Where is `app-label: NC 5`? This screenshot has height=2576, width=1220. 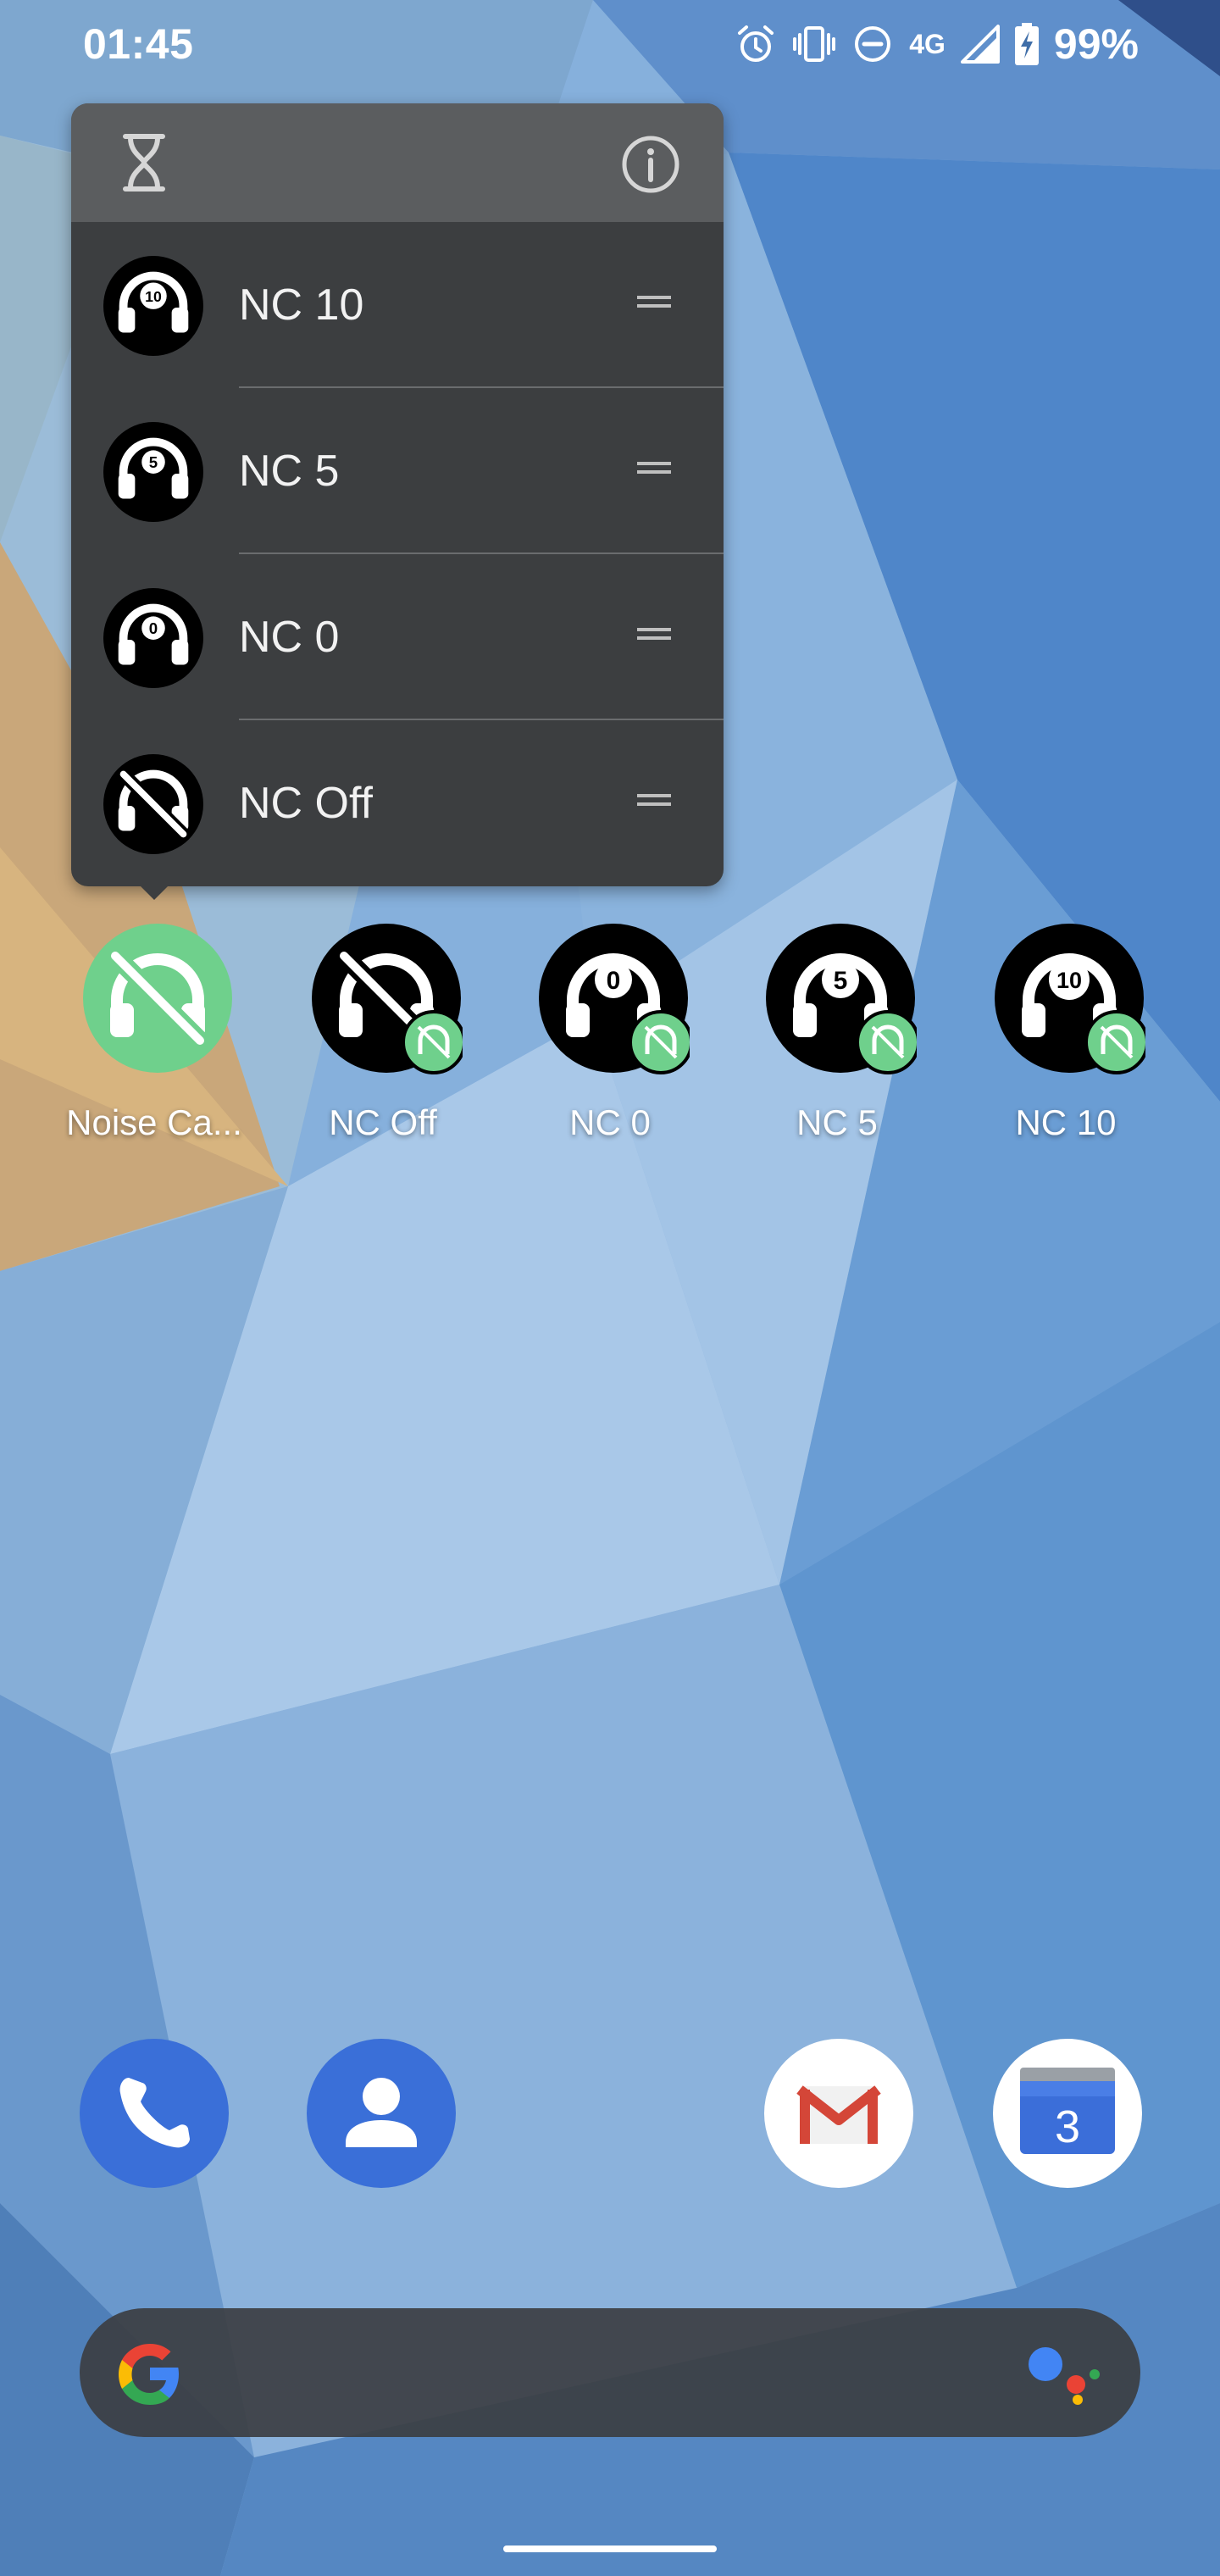 app-label: NC 5 is located at coordinates (837, 1122).